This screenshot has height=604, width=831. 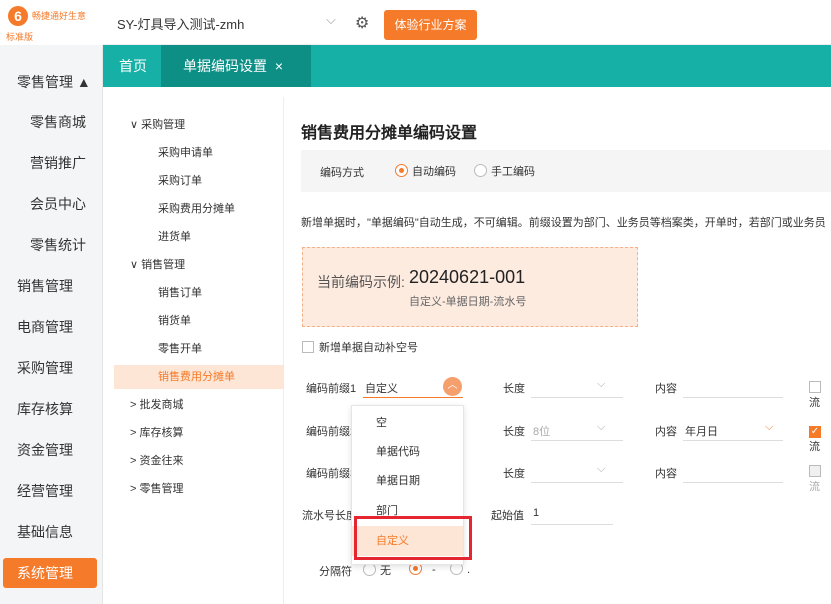 What do you see at coordinates (514, 474) in the screenshot?
I see `length3-label: 长度` at bounding box center [514, 474].